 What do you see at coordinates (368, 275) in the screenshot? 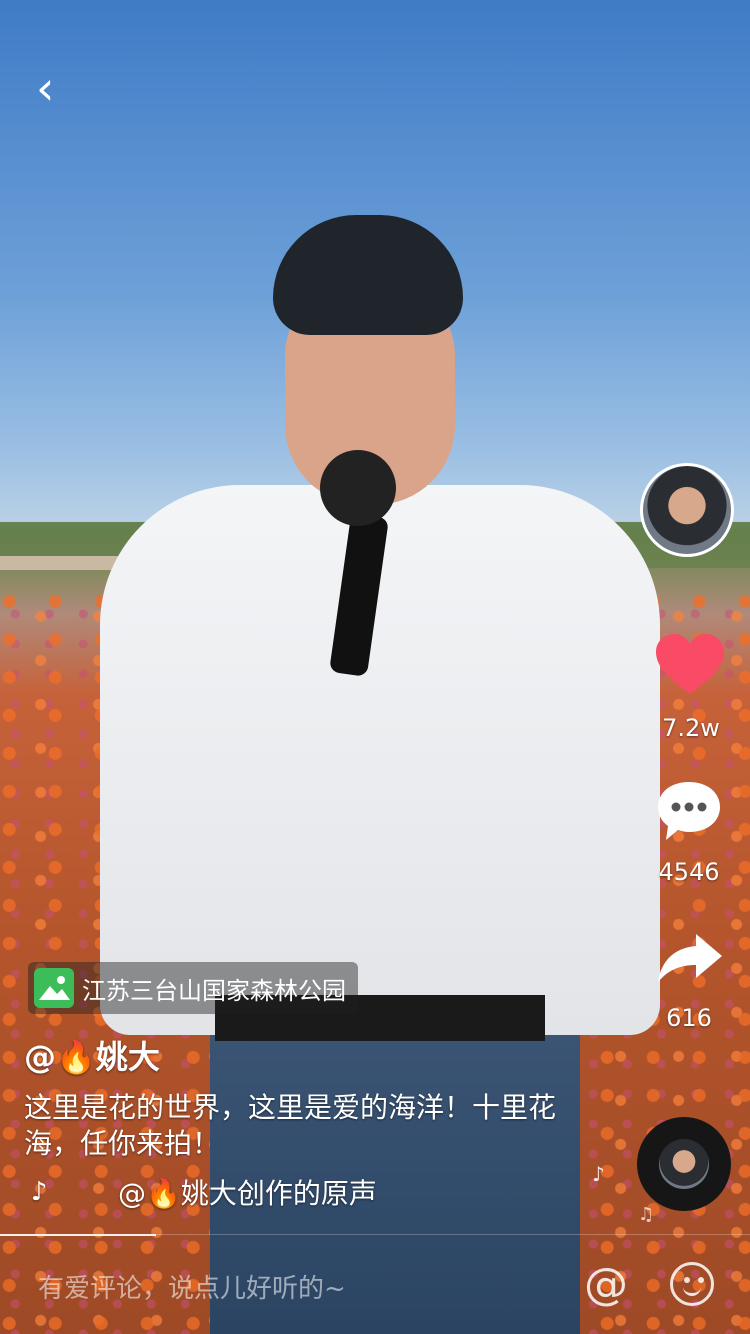
I see `subject-hair` at bounding box center [368, 275].